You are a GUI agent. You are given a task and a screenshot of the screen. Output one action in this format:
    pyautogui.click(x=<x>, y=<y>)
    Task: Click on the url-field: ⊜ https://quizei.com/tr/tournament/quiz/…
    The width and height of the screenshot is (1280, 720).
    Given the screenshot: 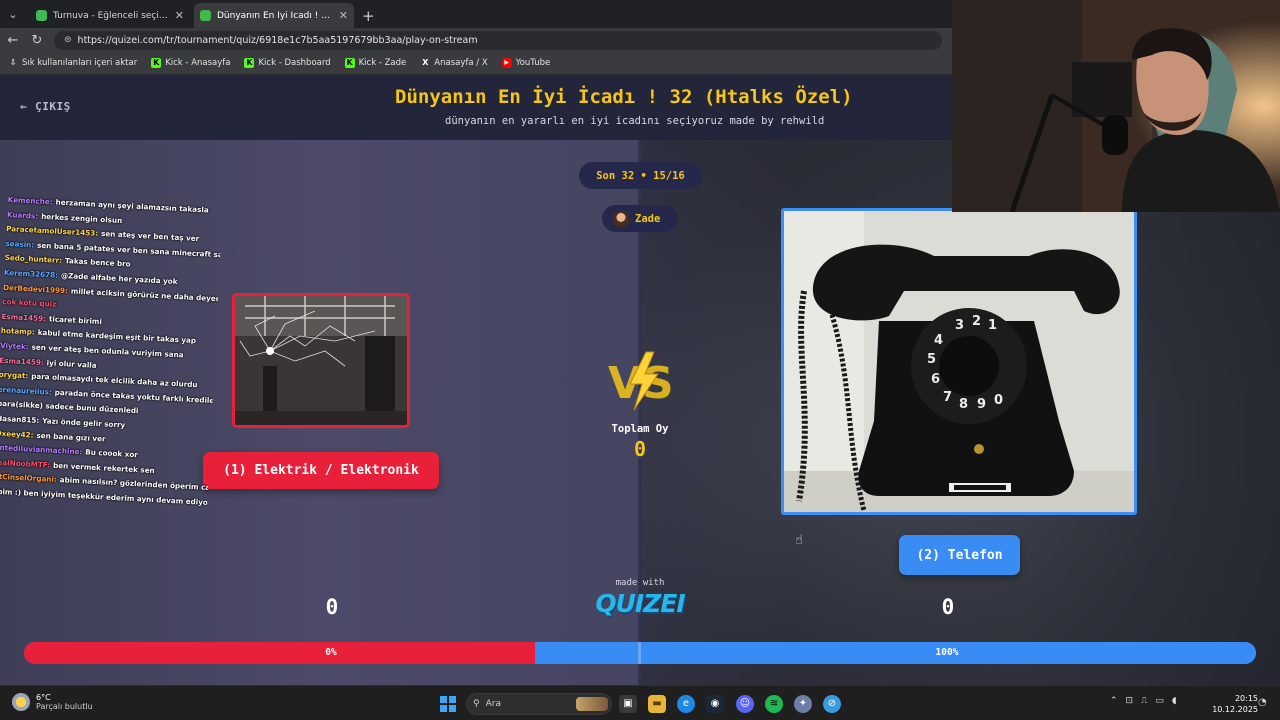 What is the action you would take?
    pyautogui.click(x=498, y=40)
    